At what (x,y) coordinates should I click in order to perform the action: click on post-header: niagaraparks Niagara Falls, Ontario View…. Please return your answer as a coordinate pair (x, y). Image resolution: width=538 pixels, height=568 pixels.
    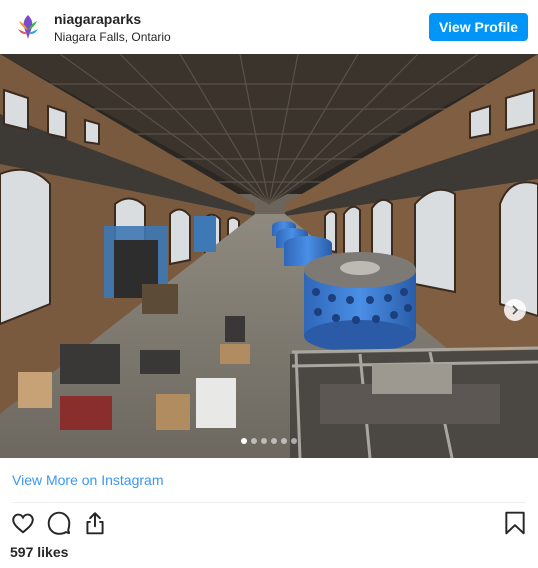
    Looking at the image, I should click on (269, 27).